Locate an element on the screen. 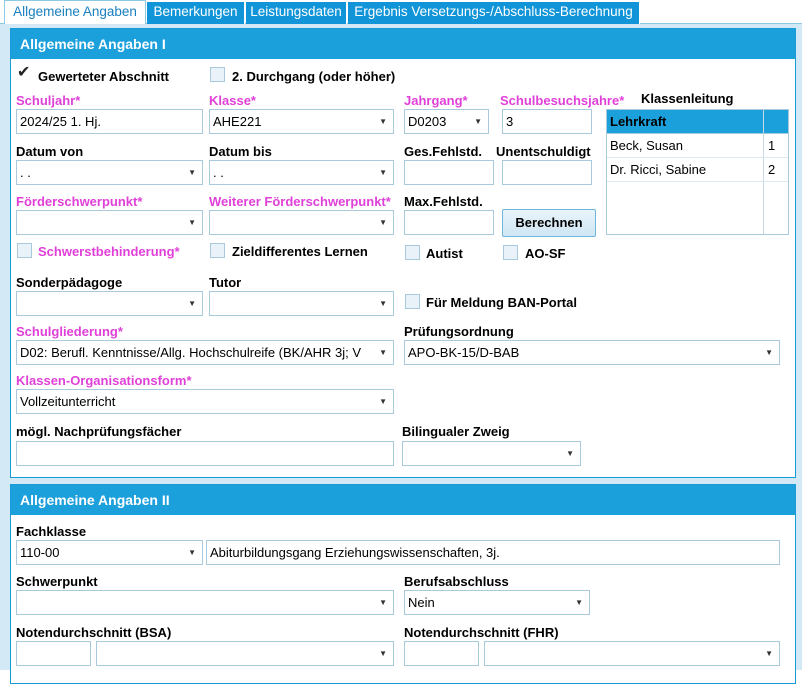 This screenshot has height=684, width=802. datum-bis-picker: . . ▼ is located at coordinates (301, 172).